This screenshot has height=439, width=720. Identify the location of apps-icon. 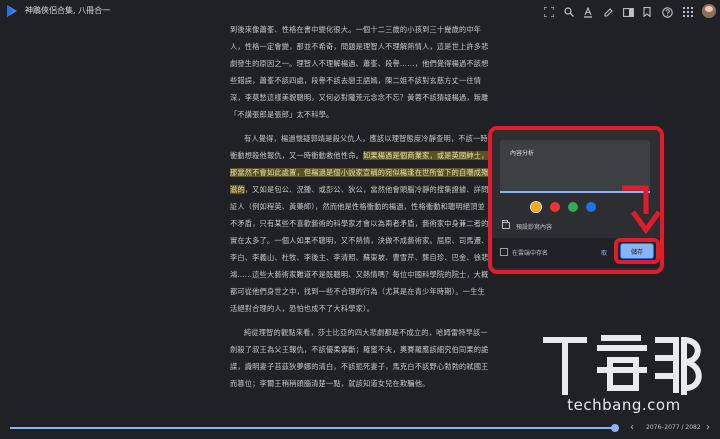
(688, 12).